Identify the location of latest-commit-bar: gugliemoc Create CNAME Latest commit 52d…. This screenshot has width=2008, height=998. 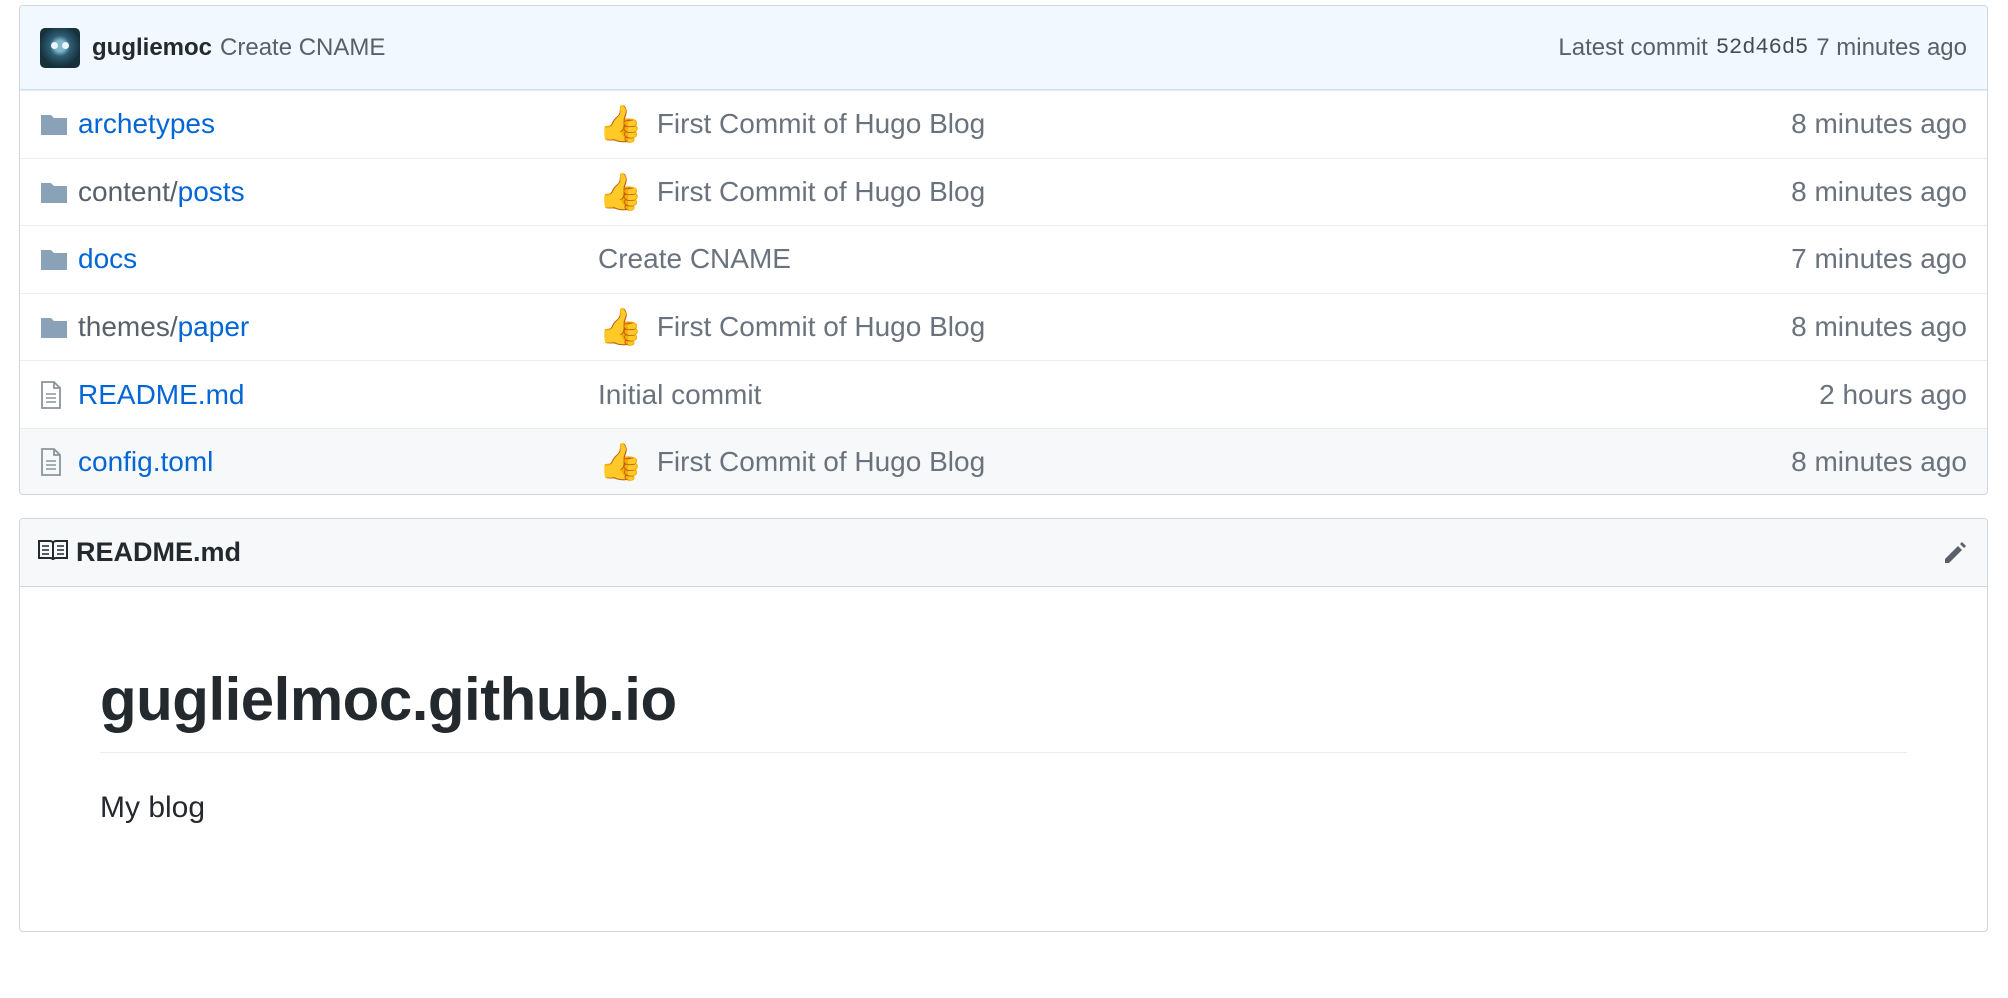
(1003, 48).